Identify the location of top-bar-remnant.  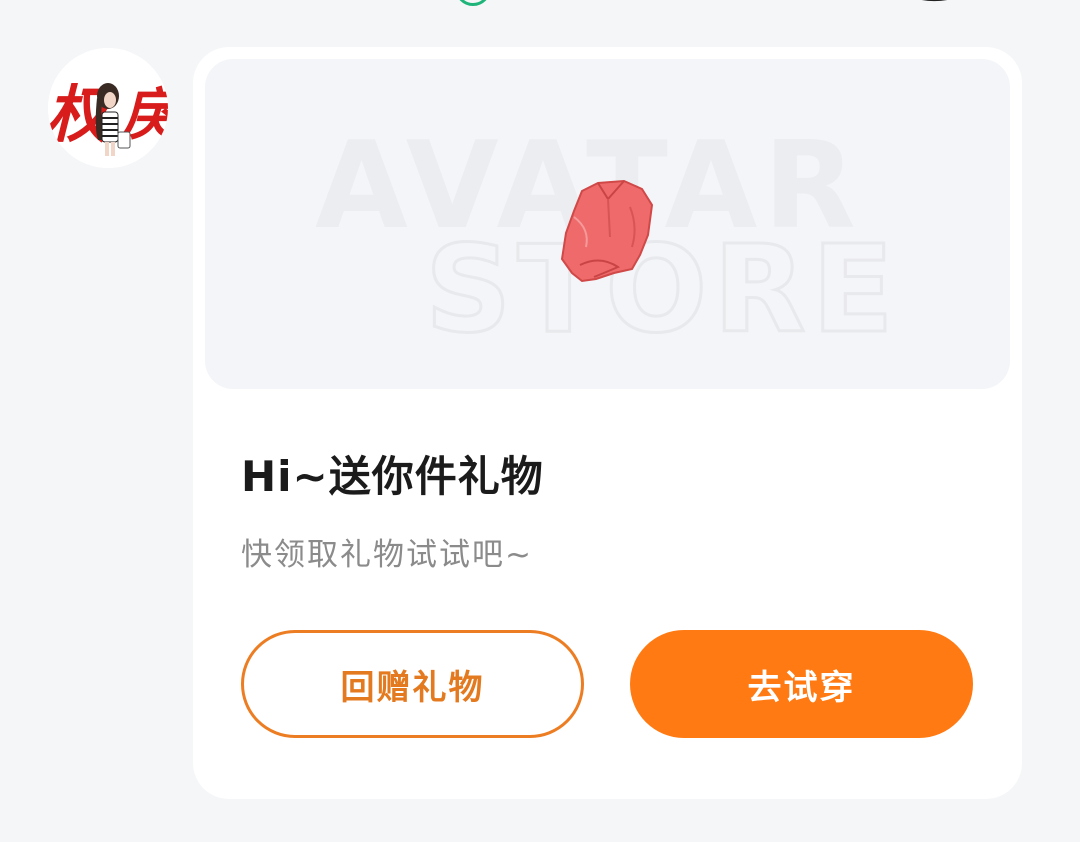
(540, 5).